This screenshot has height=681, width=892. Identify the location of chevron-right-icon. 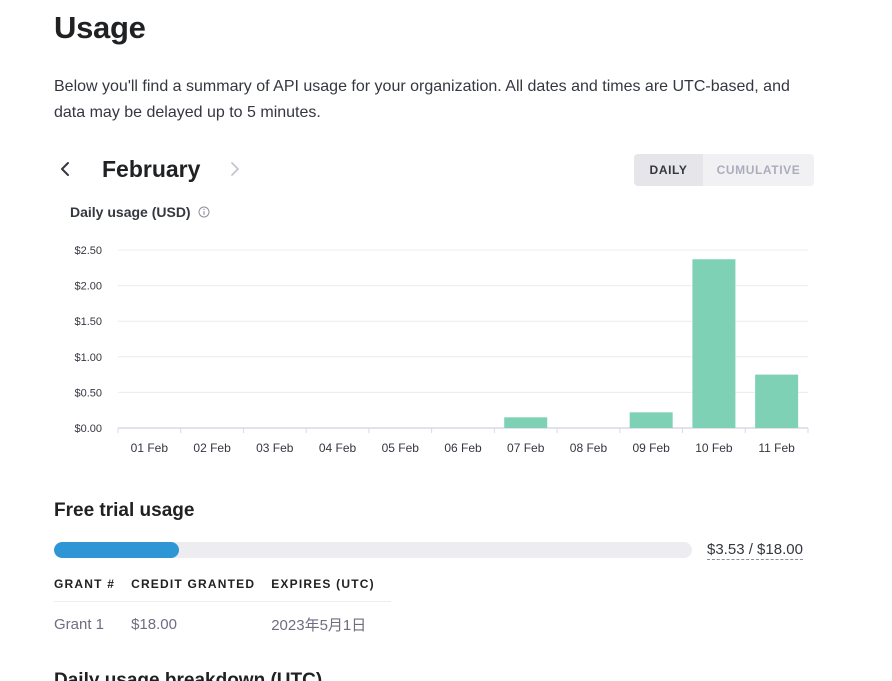
(235, 169).